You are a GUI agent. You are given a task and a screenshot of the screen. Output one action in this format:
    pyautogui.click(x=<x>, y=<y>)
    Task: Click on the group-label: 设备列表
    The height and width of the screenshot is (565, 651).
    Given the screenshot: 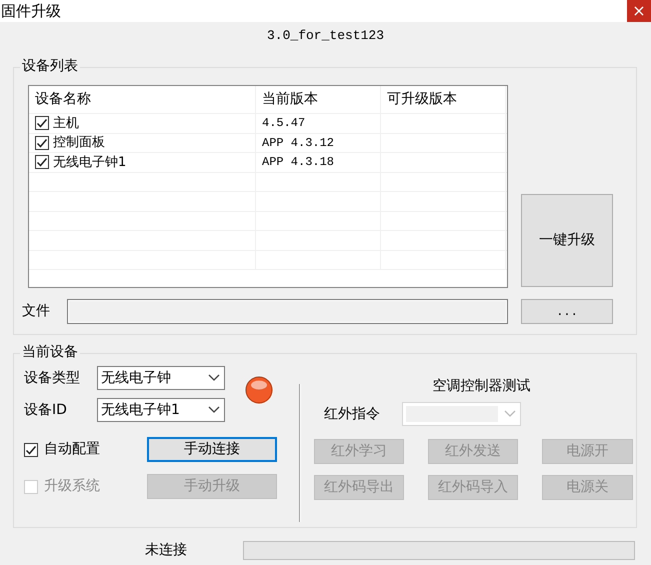 What is the action you would take?
    pyautogui.click(x=50, y=66)
    